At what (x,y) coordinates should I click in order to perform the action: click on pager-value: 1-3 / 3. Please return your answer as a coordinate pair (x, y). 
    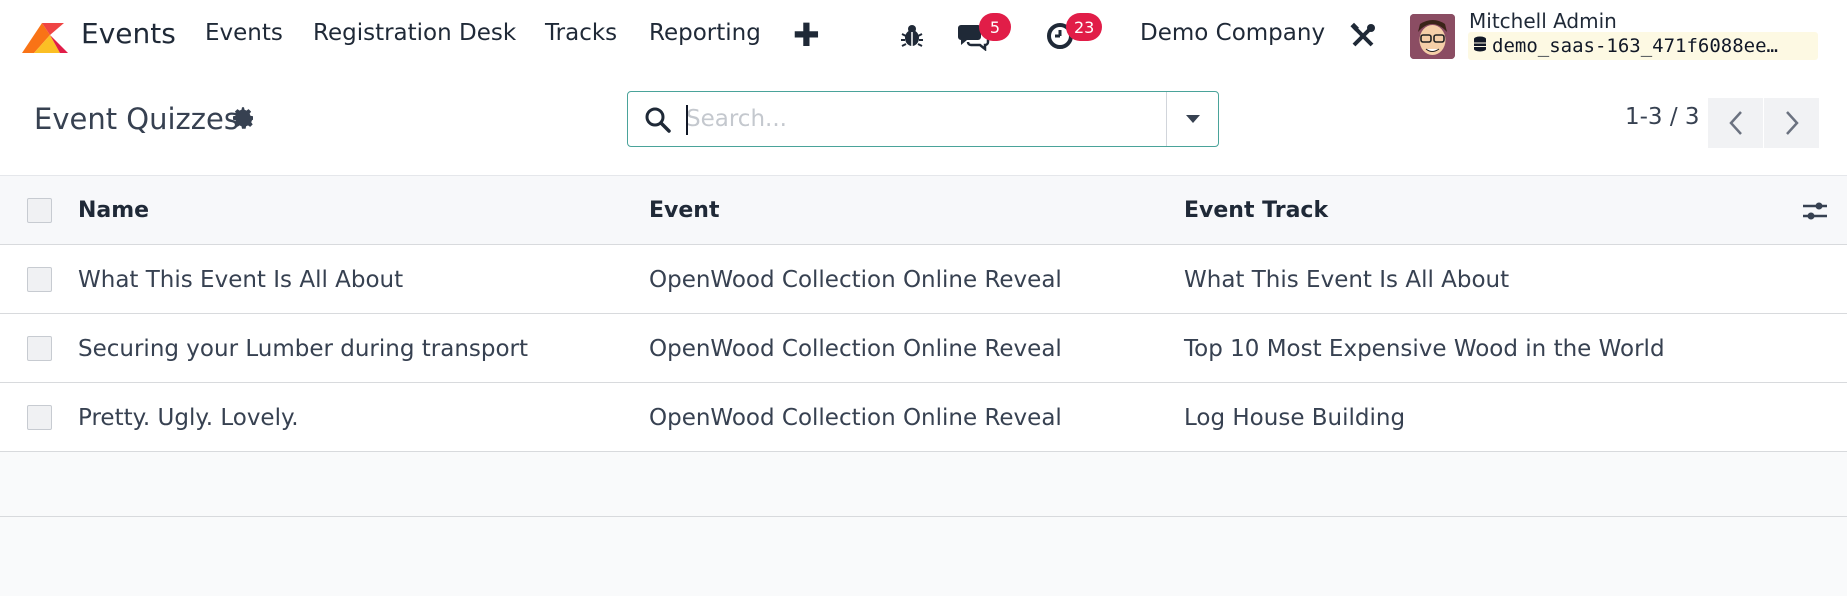
    Looking at the image, I should click on (1662, 117).